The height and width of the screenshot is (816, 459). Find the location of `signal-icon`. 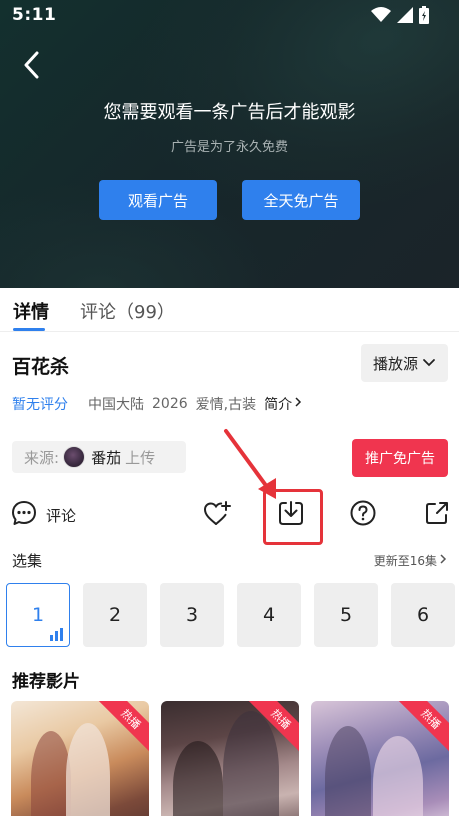

signal-icon is located at coordinates (405, 17).